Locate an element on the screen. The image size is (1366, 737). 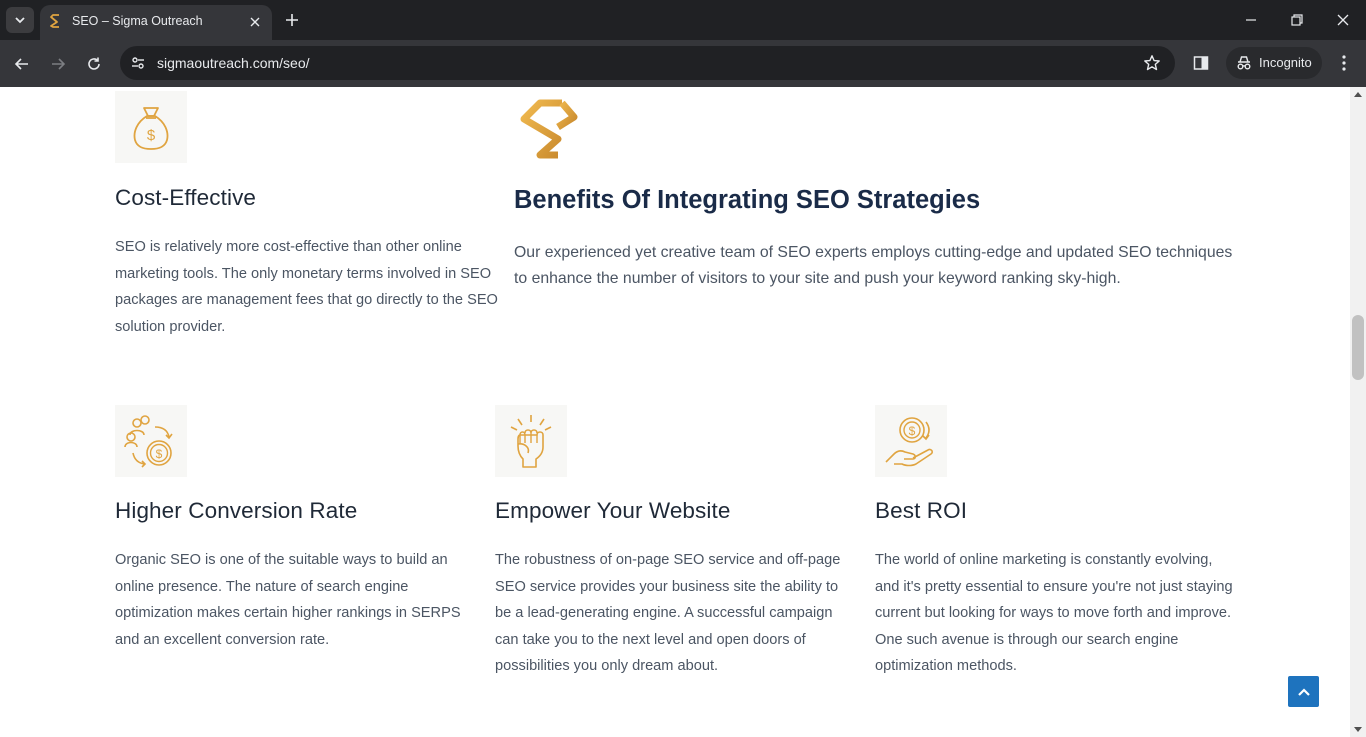
back-to-top-button is located at coordinates (1303, 691).